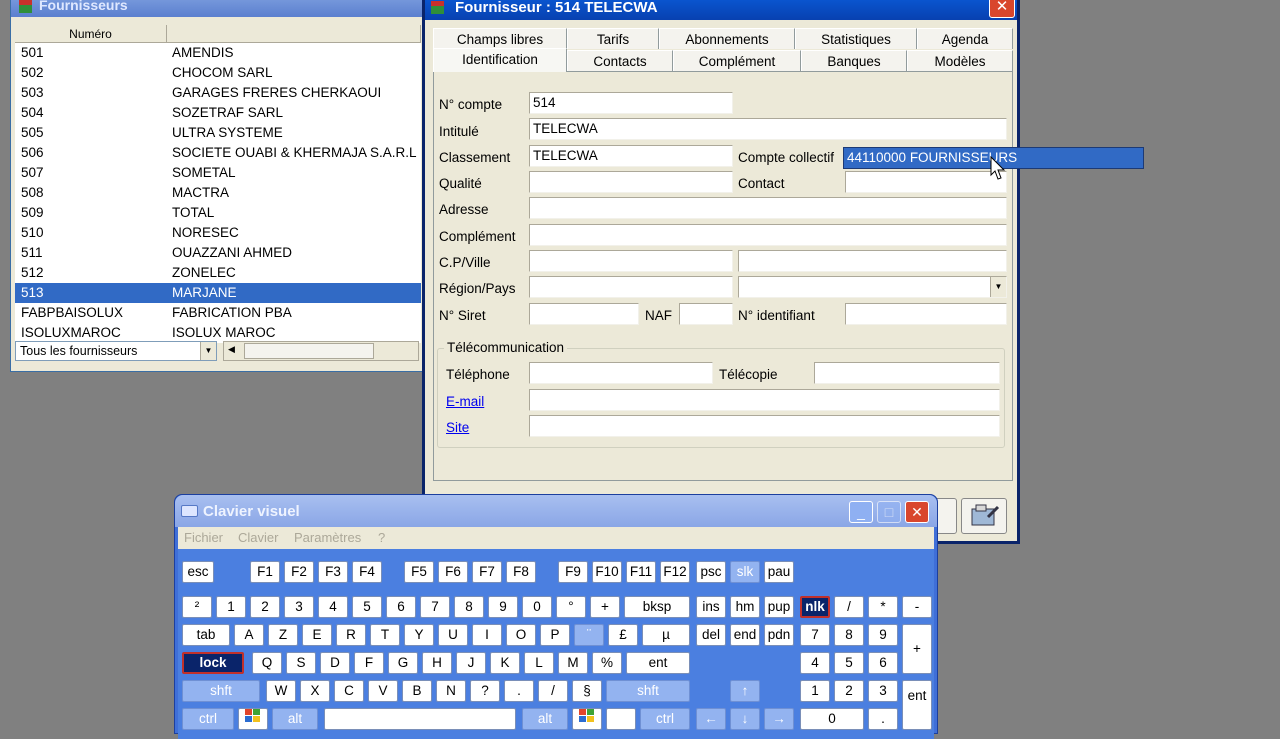  Describe the element at coordinates (419, 635) in the screenshot. I see `key-y: Y` at that location.